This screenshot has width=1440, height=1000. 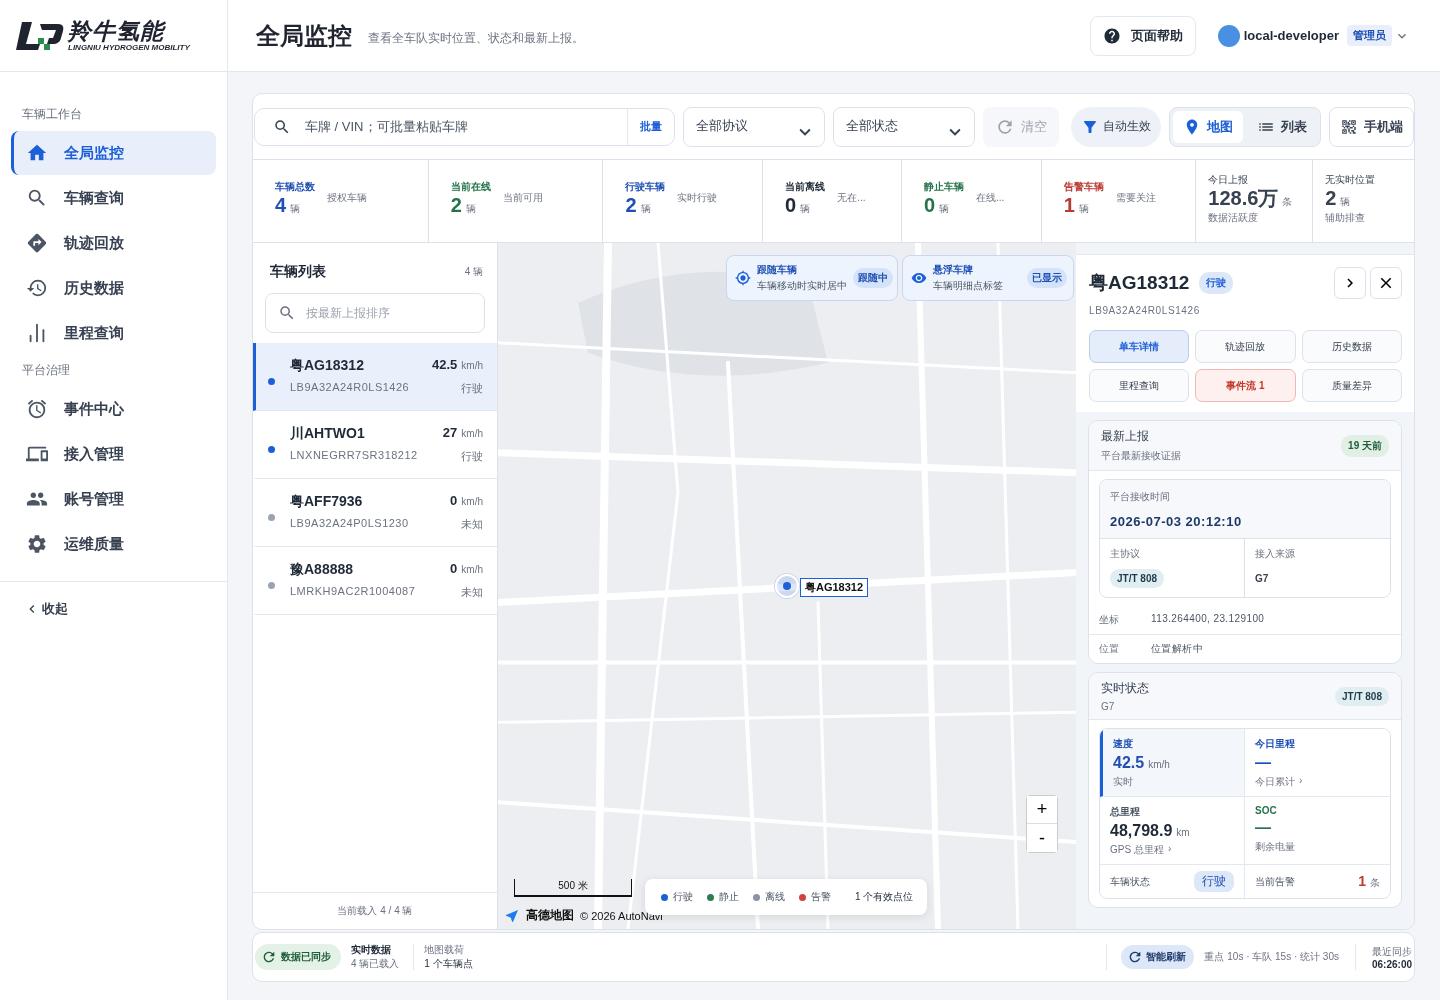 What do you see at coordinates (350, 388) in the screenshot?
I see `vehicle-vin: LB9A32A24R0LS1426` at bounding box center [350, 388].